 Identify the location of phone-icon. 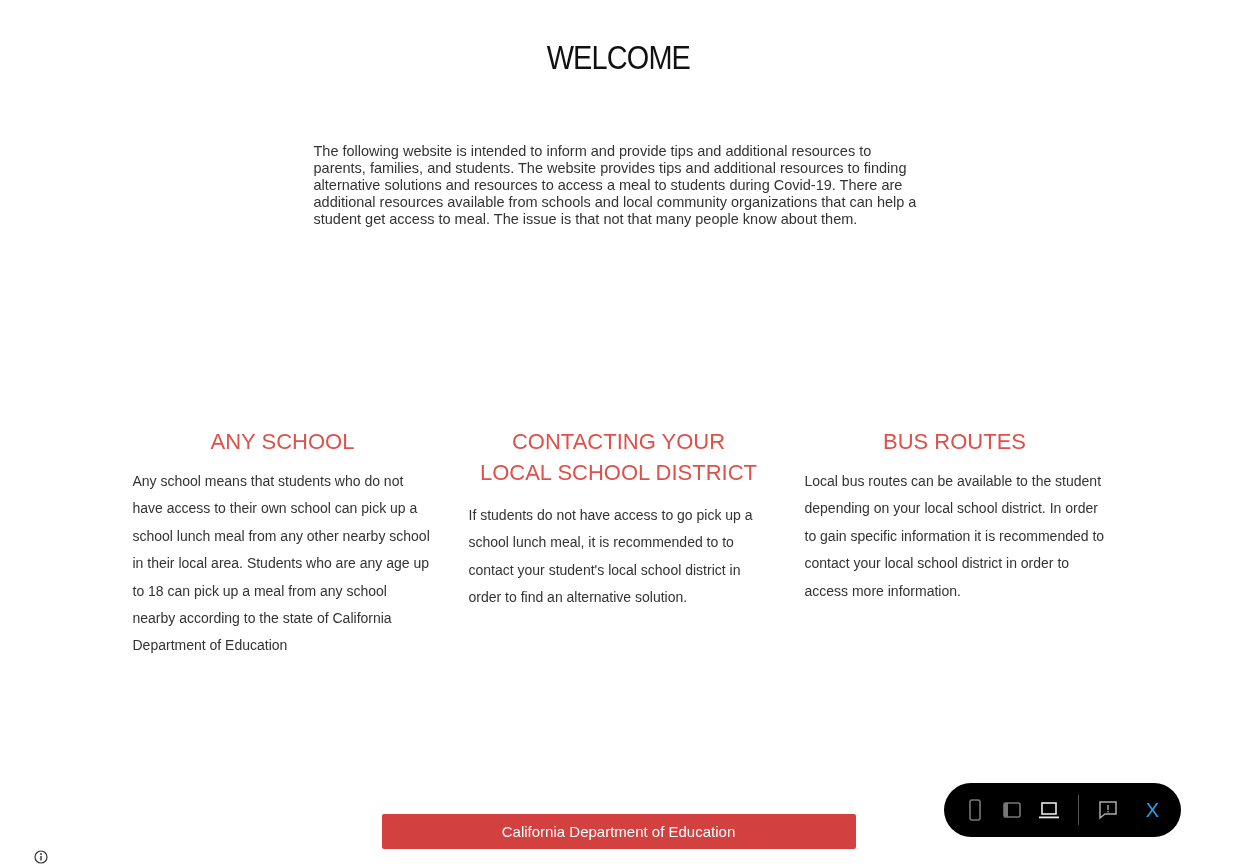
(975, 810).